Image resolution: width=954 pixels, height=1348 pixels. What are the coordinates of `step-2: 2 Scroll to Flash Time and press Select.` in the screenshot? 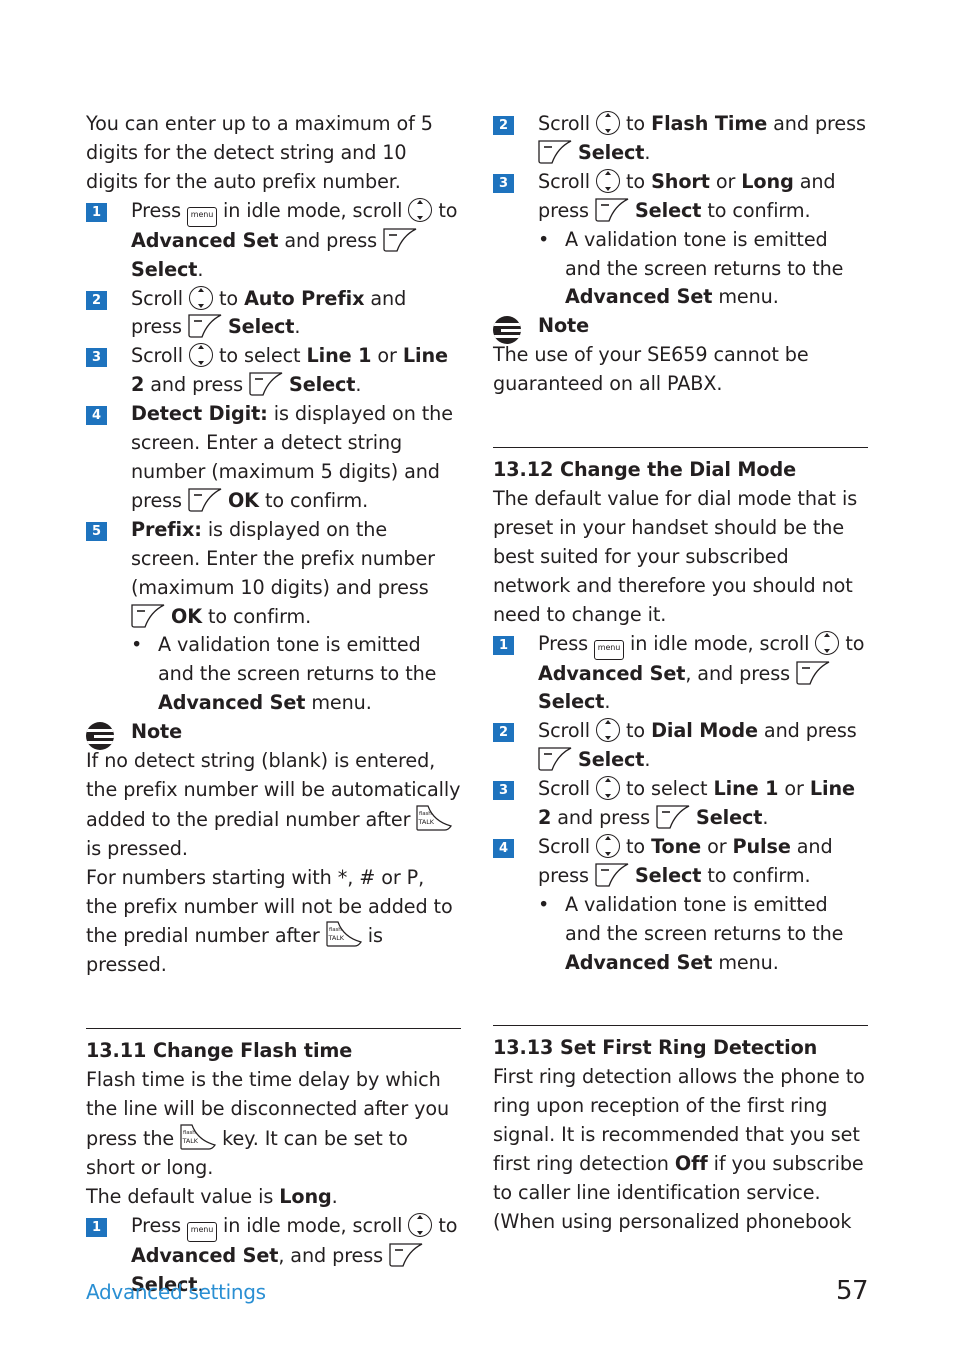 It's located at (680, 139).